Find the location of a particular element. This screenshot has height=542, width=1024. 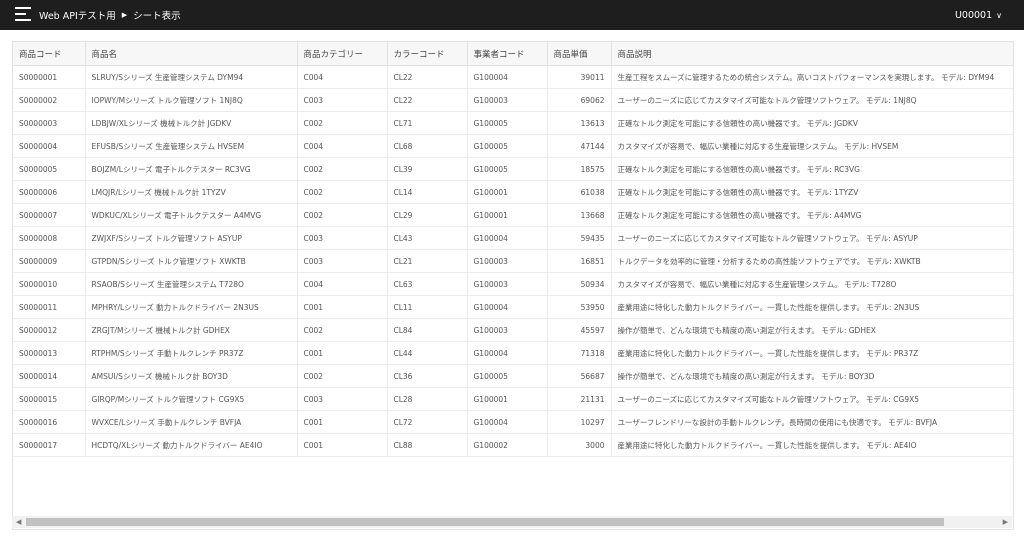

col-unit-price-cell: 16851 is located at coordinates (579, 261).